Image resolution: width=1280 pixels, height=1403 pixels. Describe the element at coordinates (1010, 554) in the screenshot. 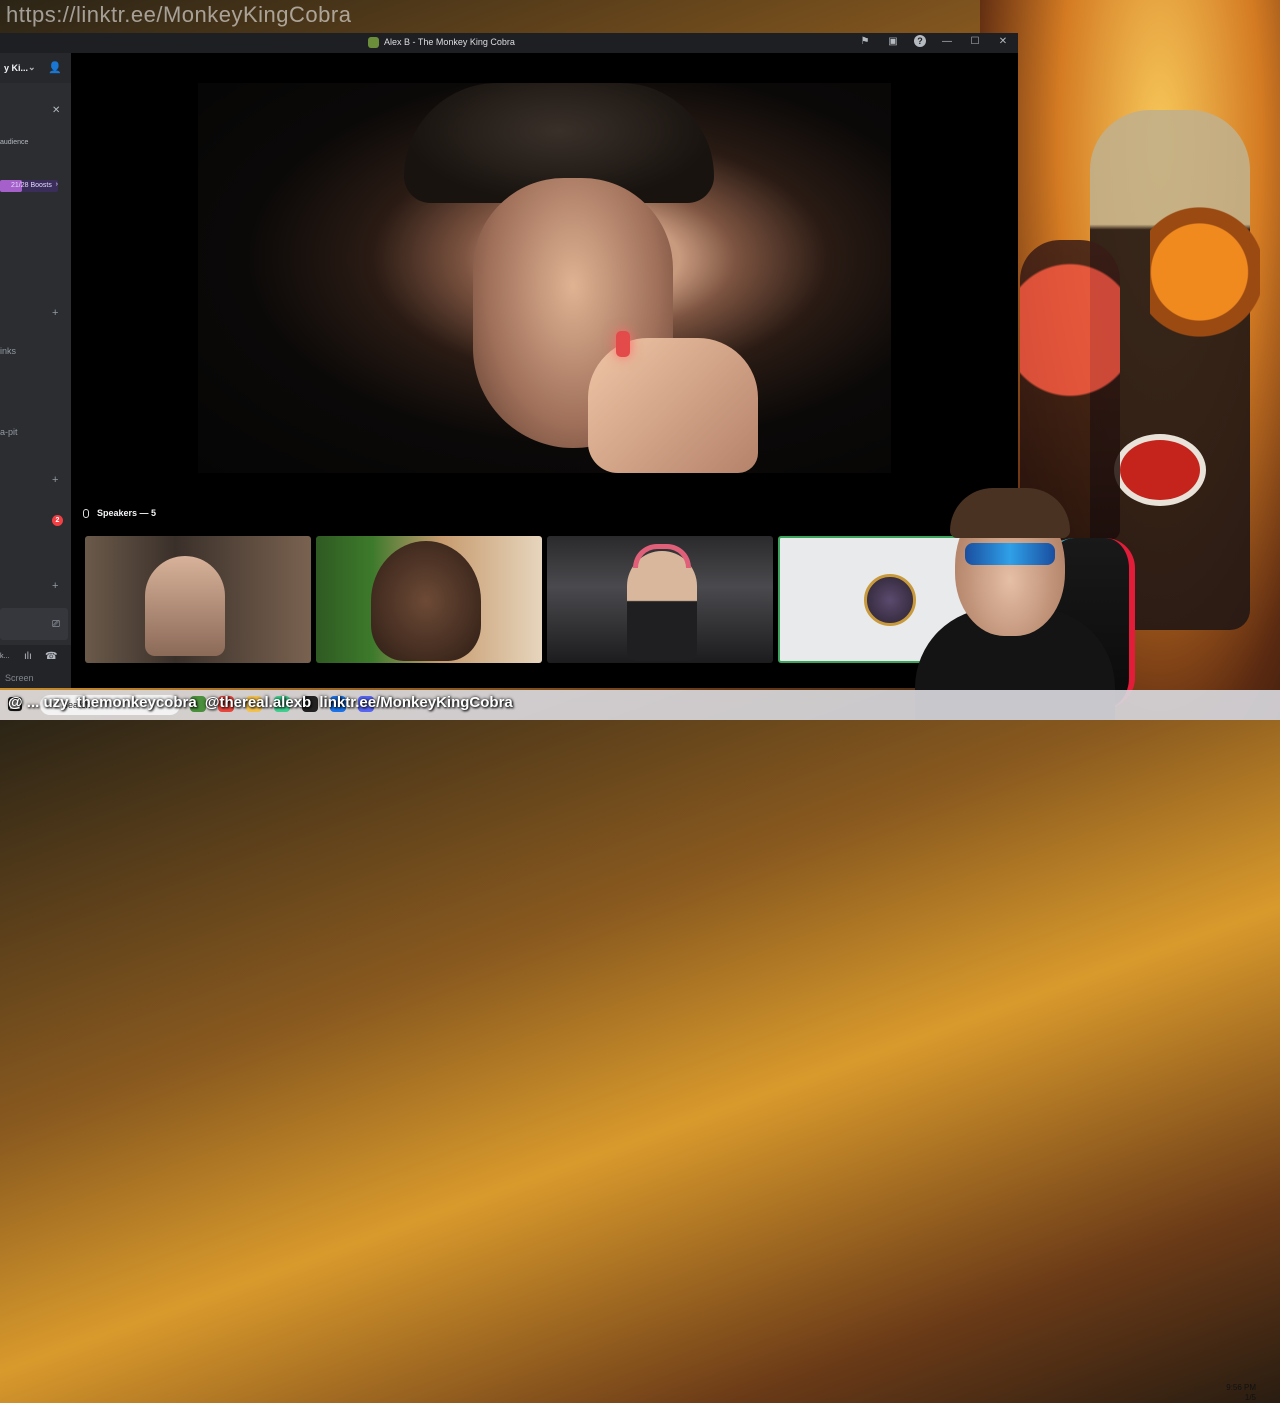

I see `sunglasses-icon` at that location.